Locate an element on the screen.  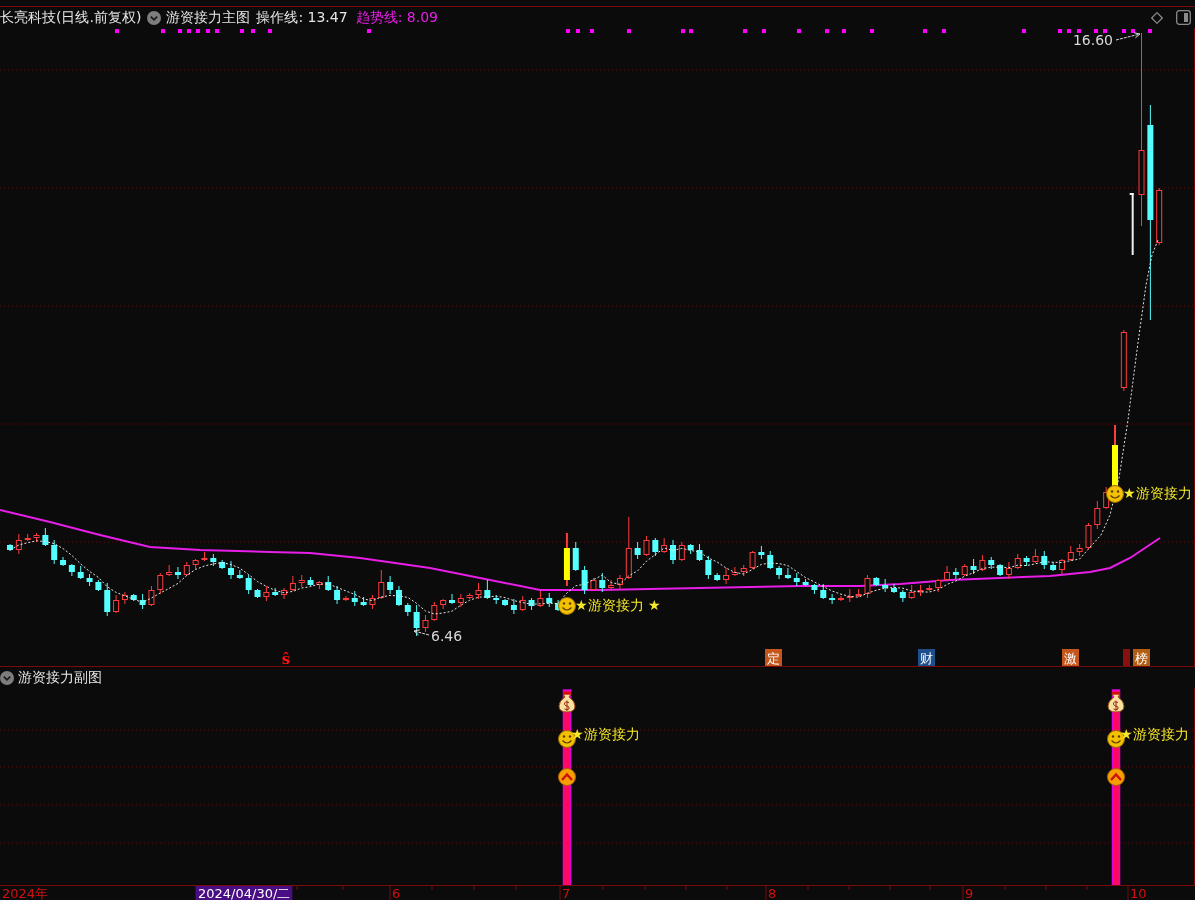
event-tag: 定 is located at coordinates (773, 657).